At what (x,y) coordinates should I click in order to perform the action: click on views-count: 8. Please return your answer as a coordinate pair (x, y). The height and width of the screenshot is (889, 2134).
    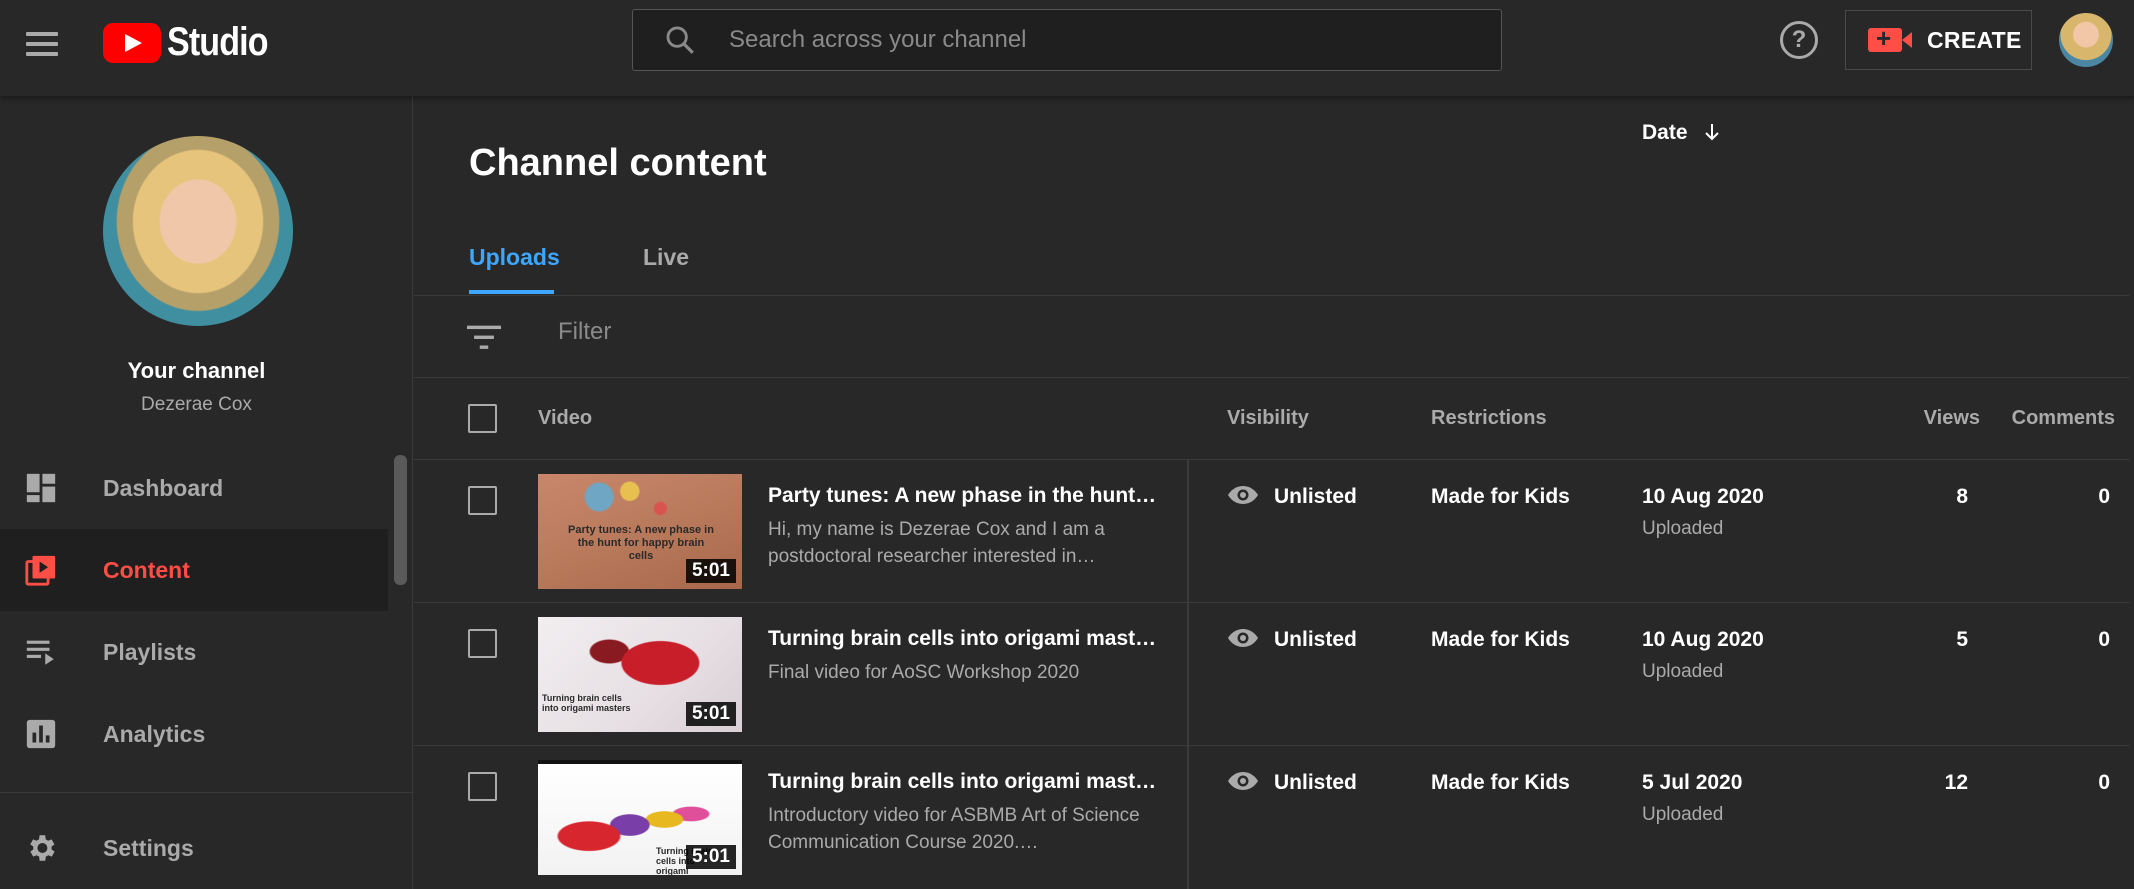
    Looking at the image, I should click on (1962, 496).